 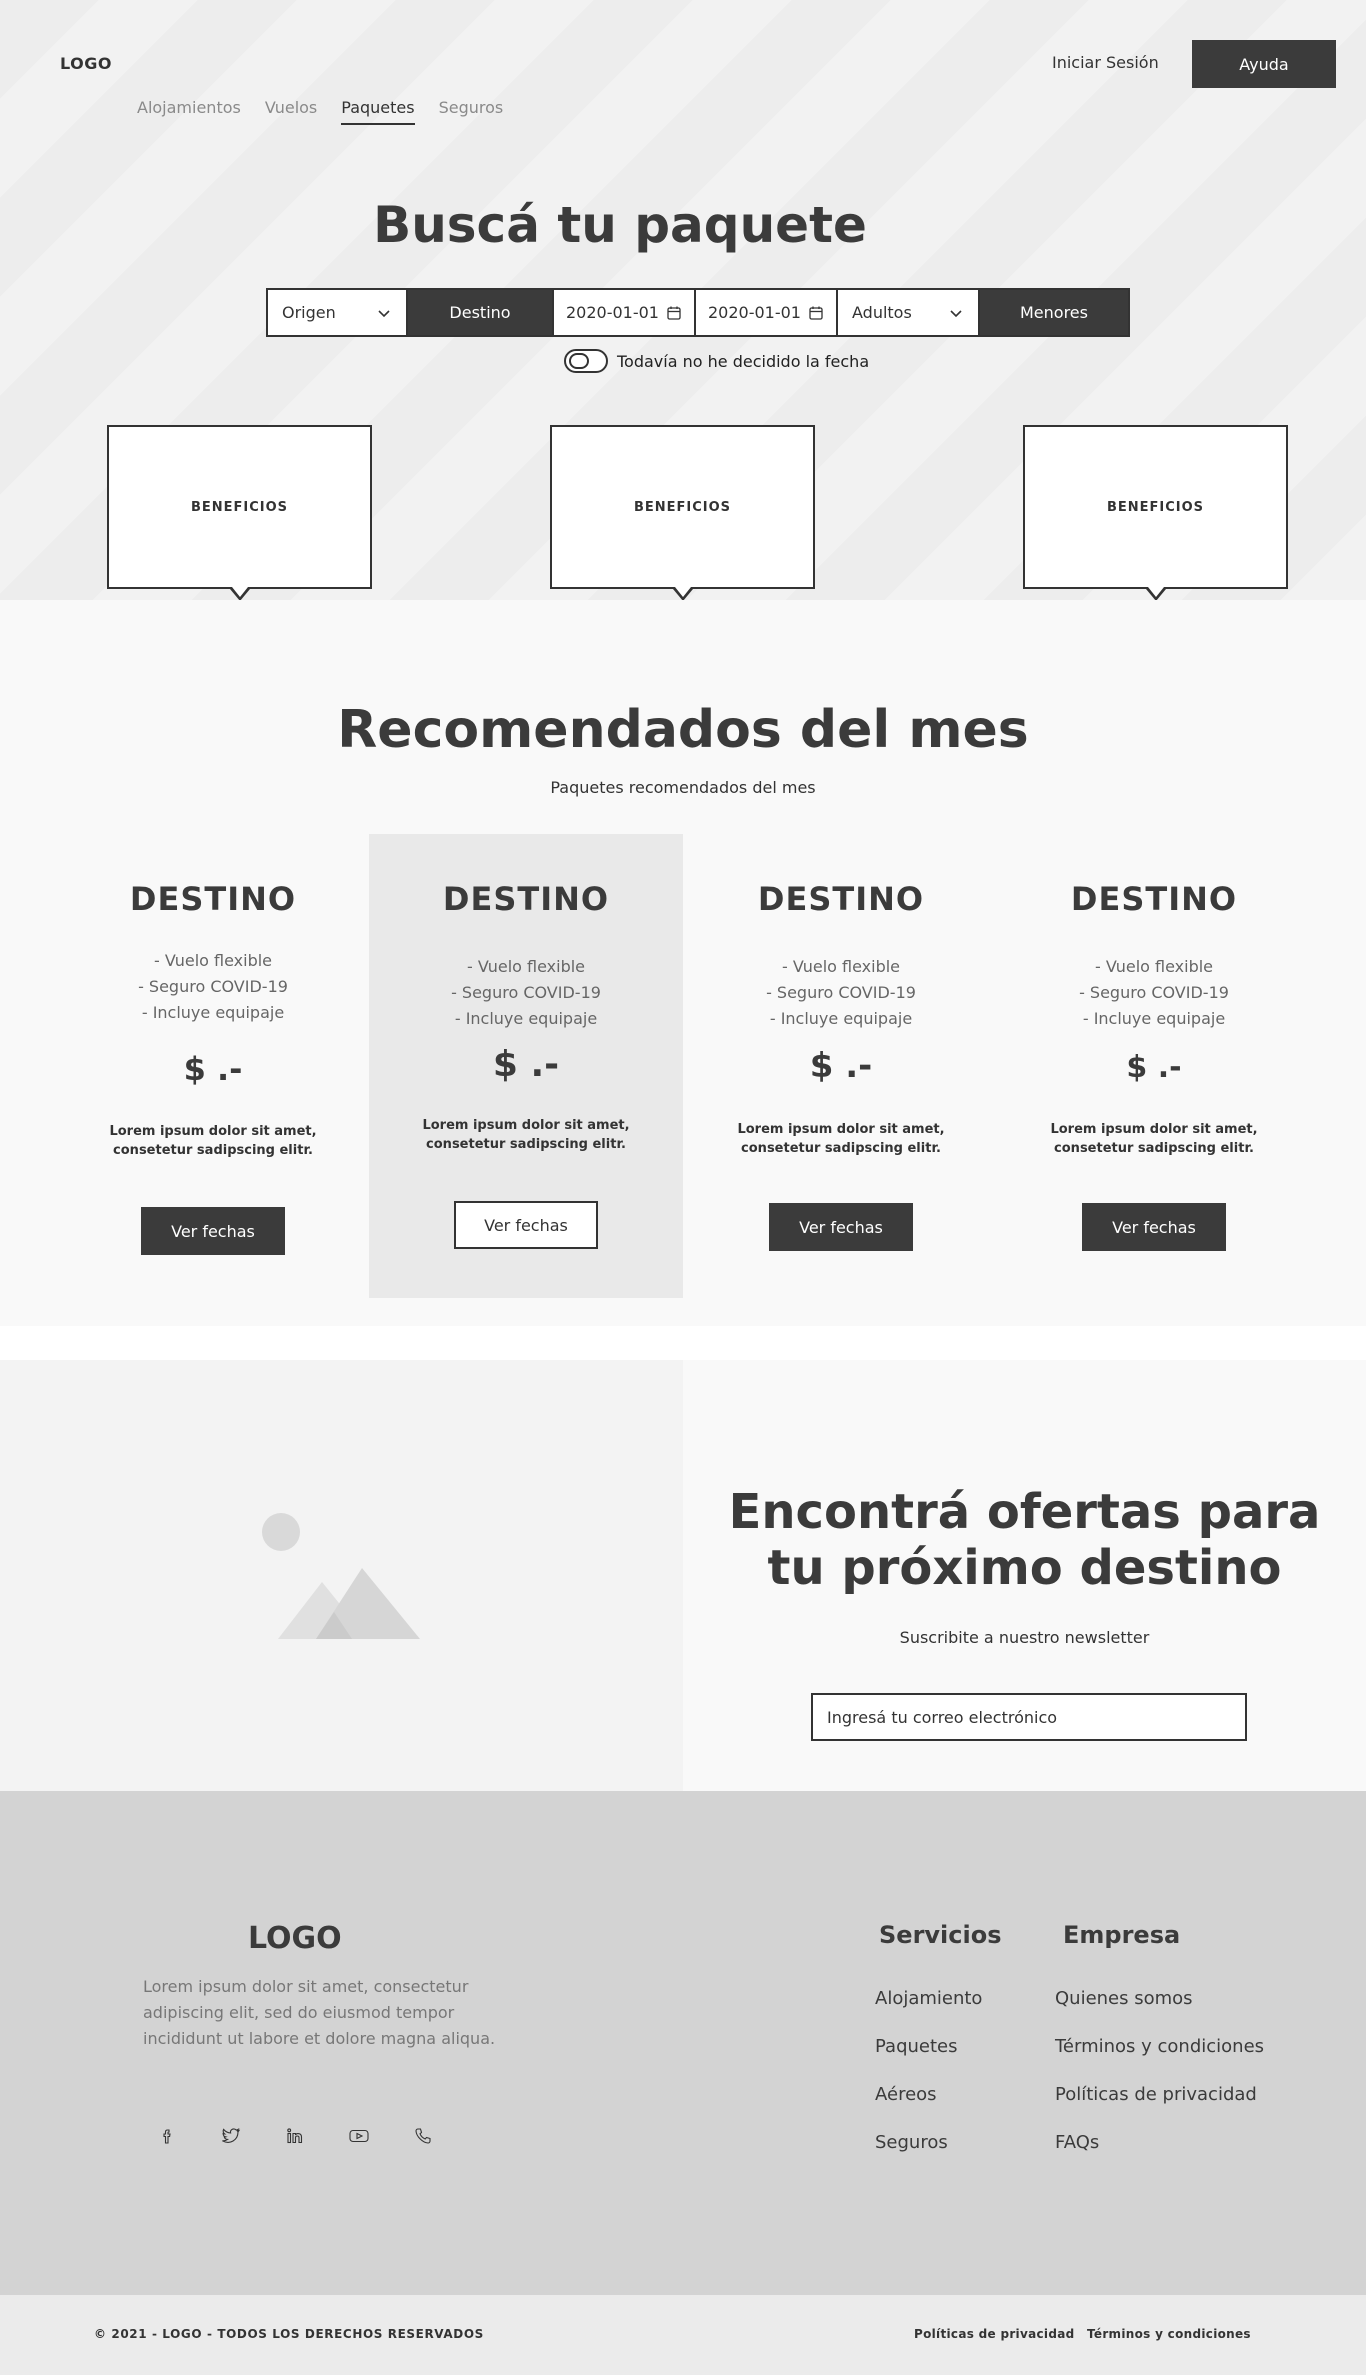 I want to click on newsletter-title-line: Encontrá ofertas para, so click(x=1024, y=1512).